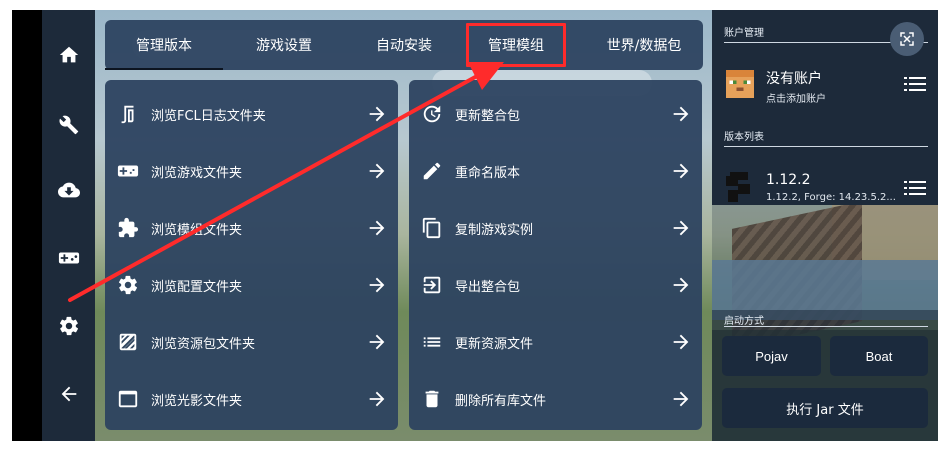  What do you see at coordinates (555, 399) in the screenshot?
I see `list-item-delete-libraries: 删除所有库文件` at bounding box center [555, 399].